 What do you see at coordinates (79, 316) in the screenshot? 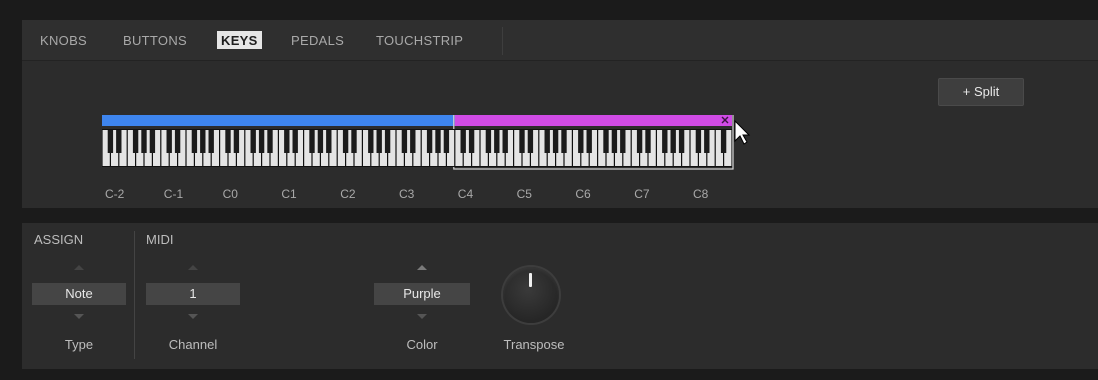
I see `type-down-arrow-icon` at bounding box center [79, 316].